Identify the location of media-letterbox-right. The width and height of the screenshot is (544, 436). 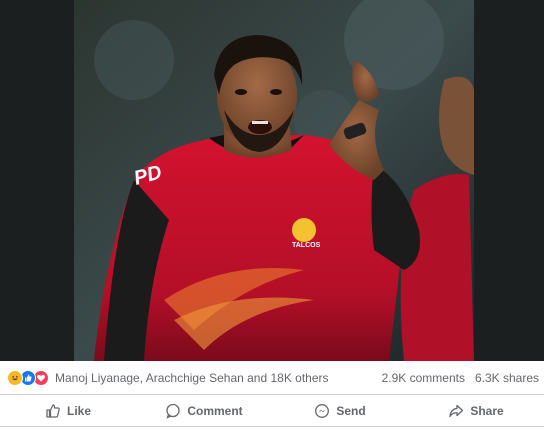
(509, 180).